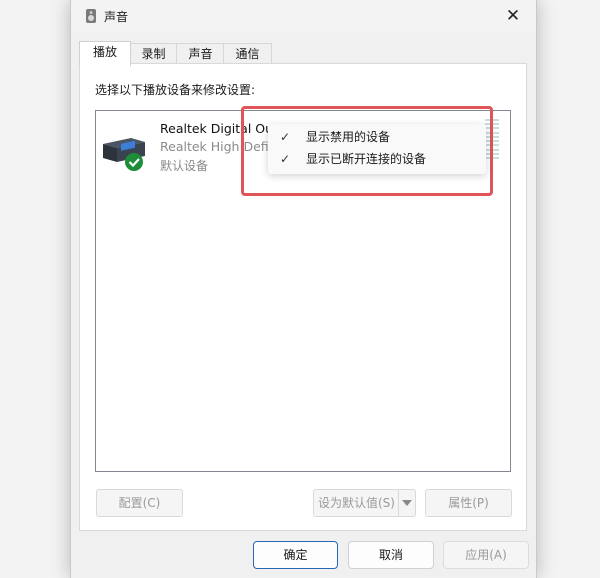  I want to click on context-menu: ✓ 显示禁用的设备 ✓ 显示已断开连接的设备, so click(377, 149).